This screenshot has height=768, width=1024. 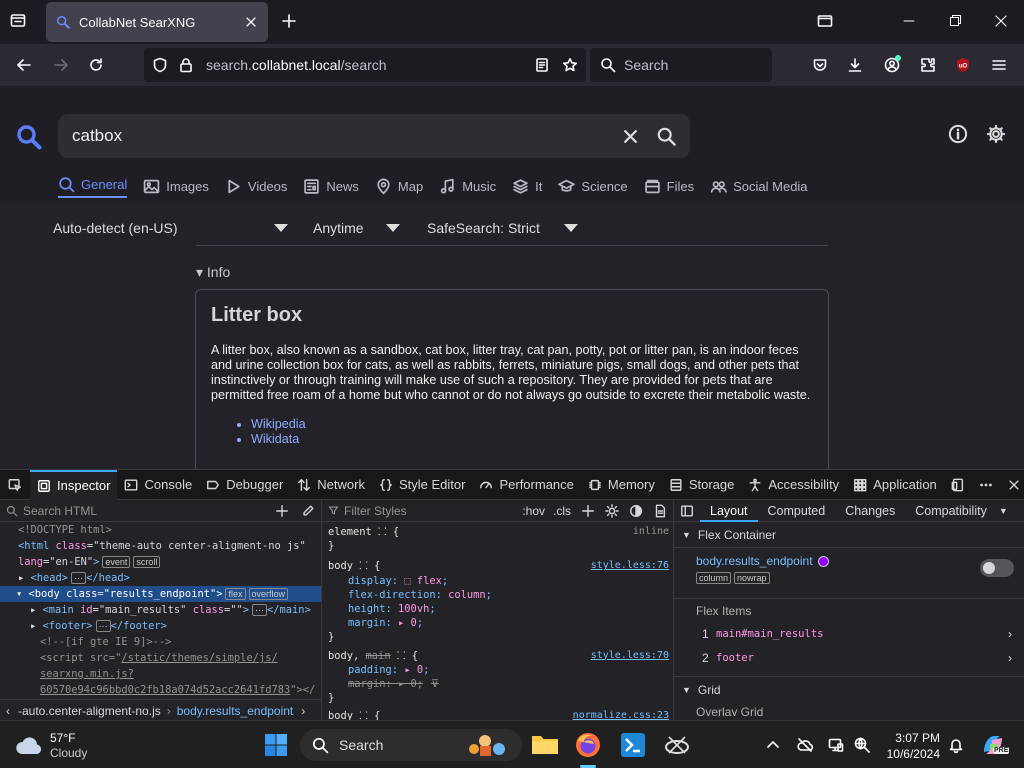 What do you see at coordinates (365, 65) in the screenshot?
I see `url-bar: search.collabnet.local/search` at bounding box center [365, 65].